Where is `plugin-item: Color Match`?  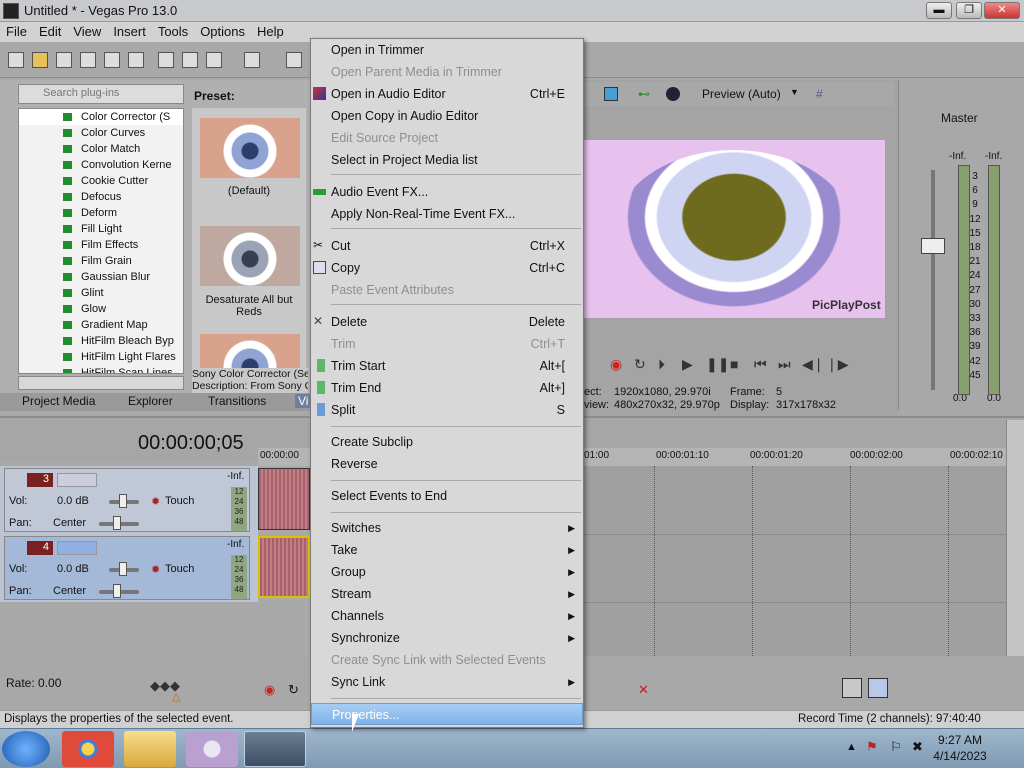 plugin-item: Color Match is located at coordinates (101, 149).